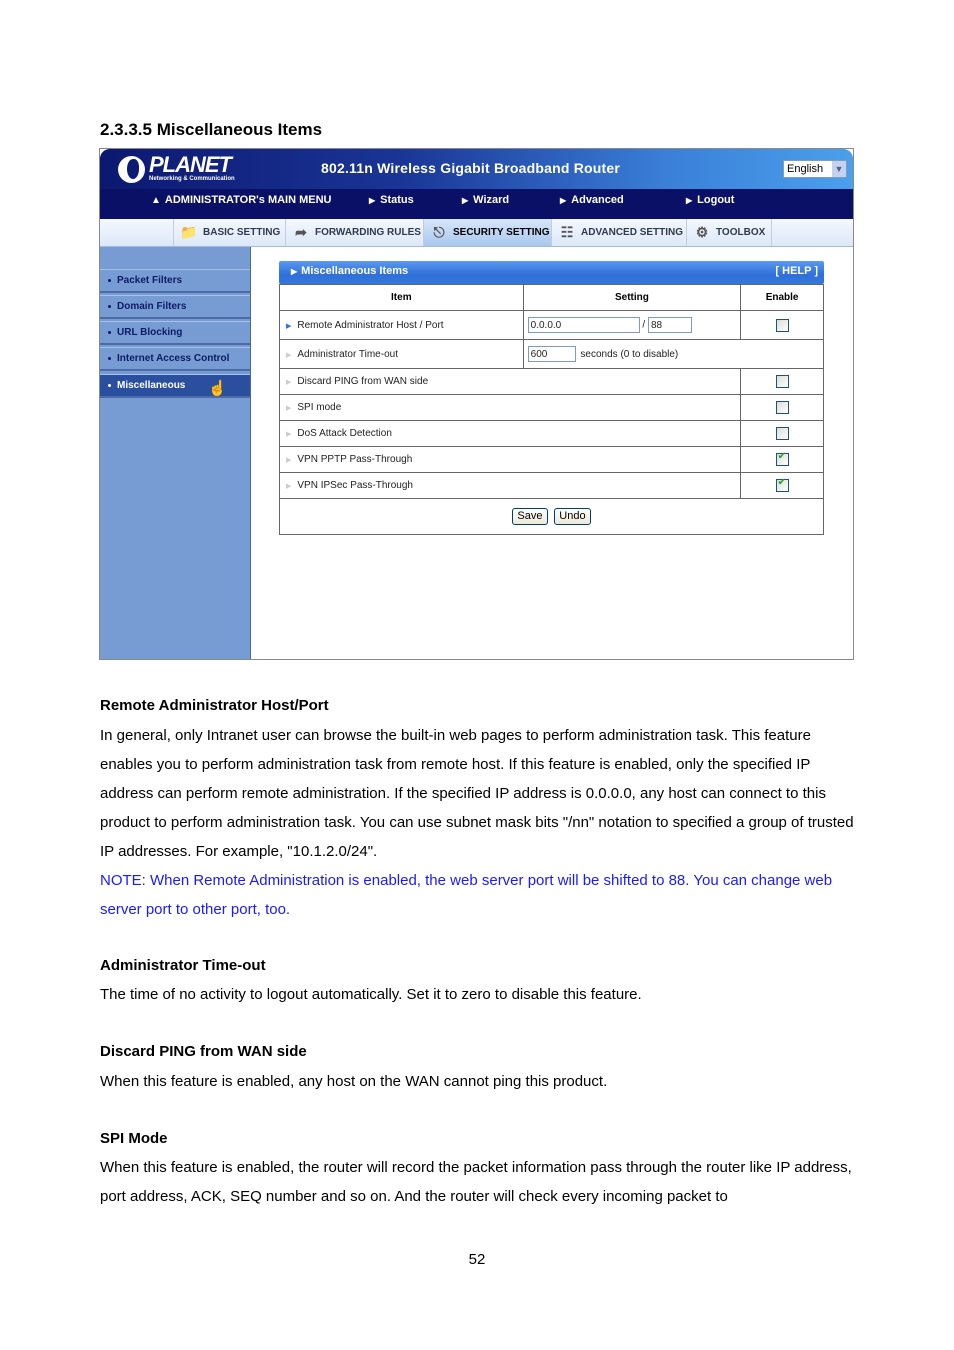  What do you see at coordinates (782, 325) in the screenshot?
I see `remote-admin-checkbox` at bounding box center [782, 325].